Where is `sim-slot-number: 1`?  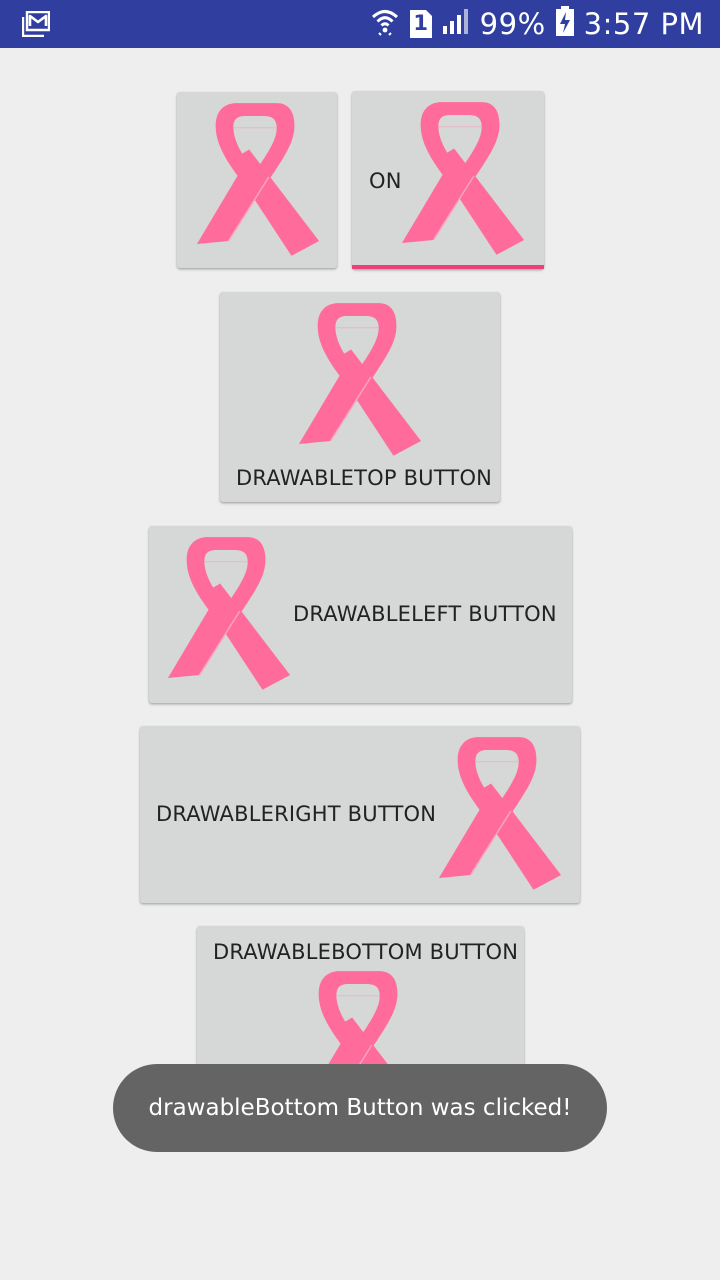
sim-slot-number: 1 is located at coordinates (420, 23).